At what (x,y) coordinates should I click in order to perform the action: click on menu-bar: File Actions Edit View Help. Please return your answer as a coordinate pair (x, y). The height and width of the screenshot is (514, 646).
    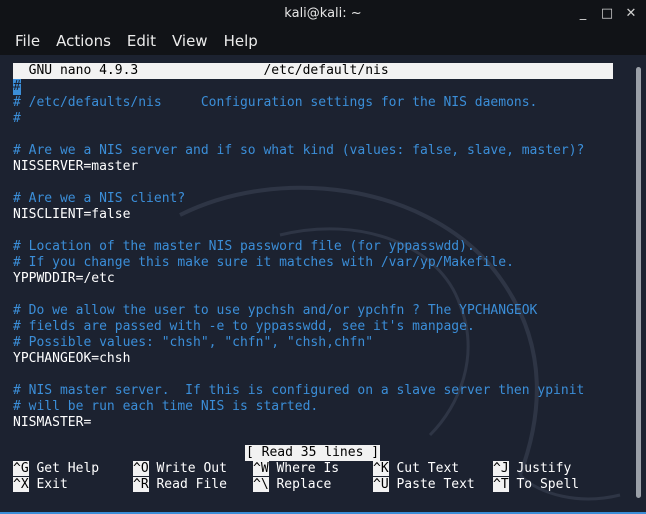
    Looking at the image, I should click on (323, 41).